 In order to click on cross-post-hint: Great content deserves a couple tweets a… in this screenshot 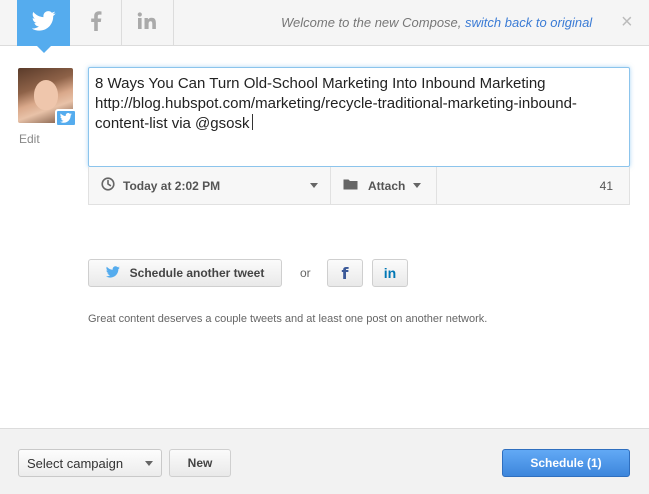, I will do `click(288, 319)`.